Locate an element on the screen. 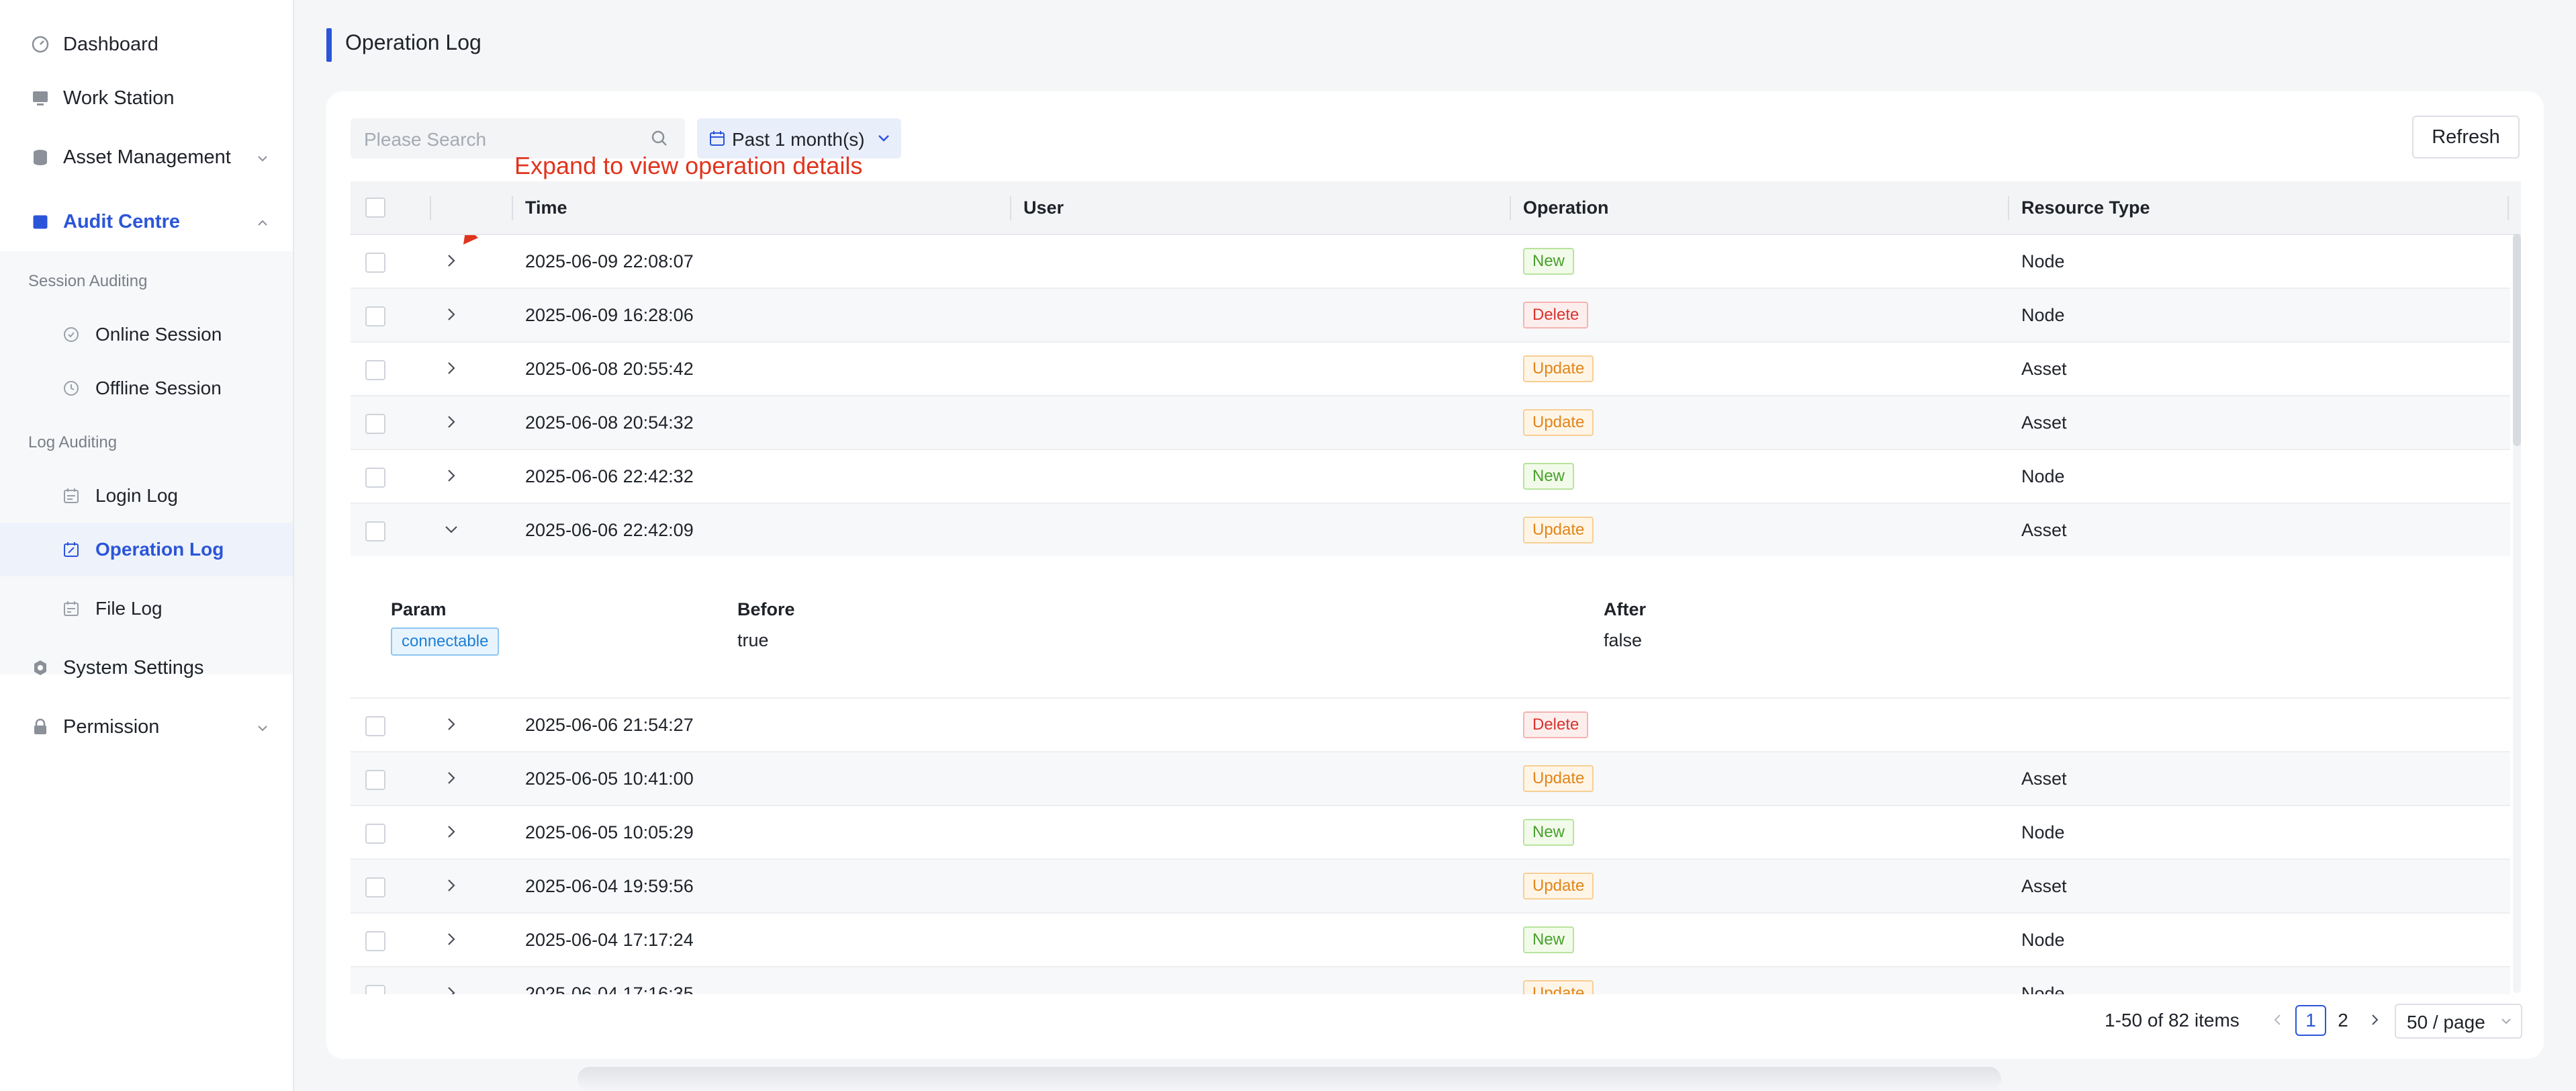 The width and height of the screenshot is (2576, 1091). row-time: 2025-06-06 21:54:27 is located at coordinates (609, 725).